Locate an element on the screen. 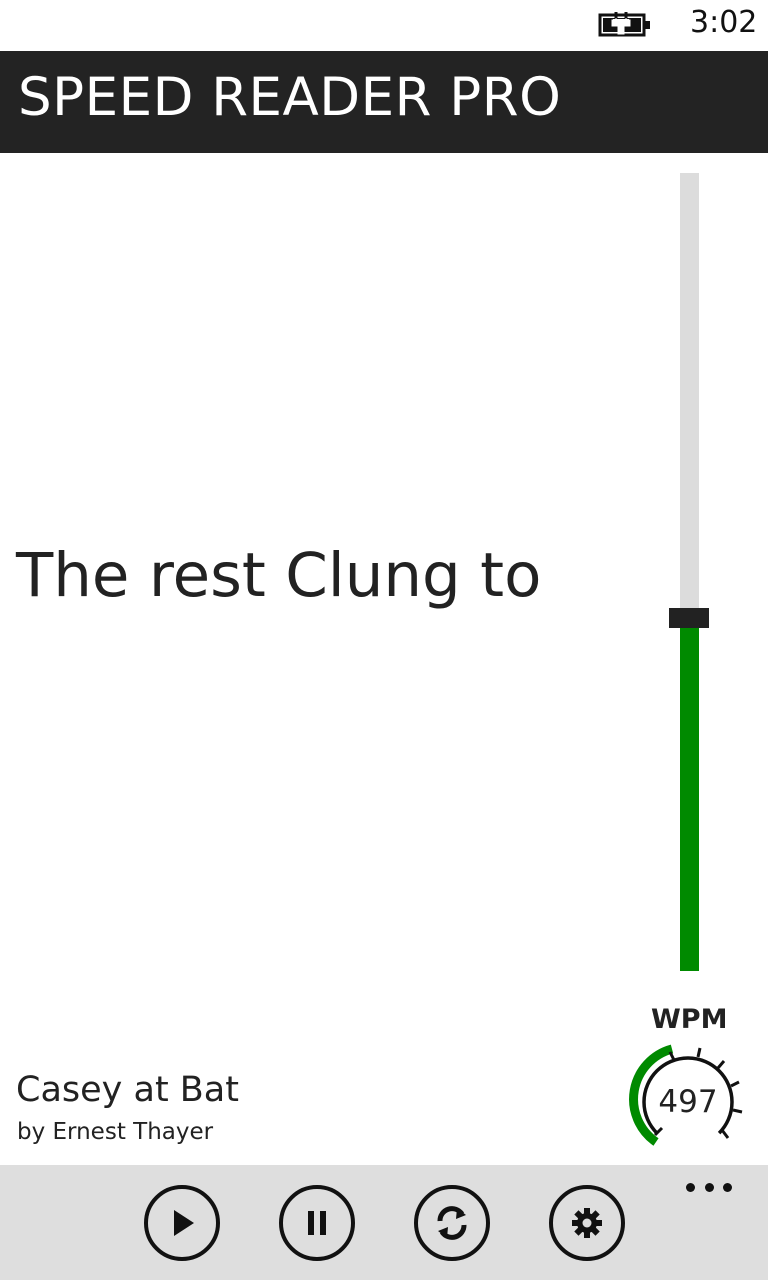 The height and width of the screenshot is (1280, 768). slider-thumb is located at coordinates (689, 618).